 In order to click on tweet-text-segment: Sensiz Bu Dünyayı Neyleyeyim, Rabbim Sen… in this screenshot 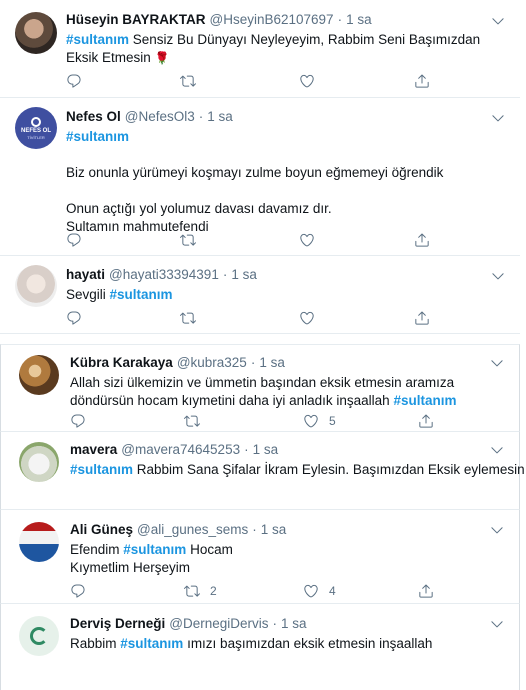, I will do `click(273, 48)`.